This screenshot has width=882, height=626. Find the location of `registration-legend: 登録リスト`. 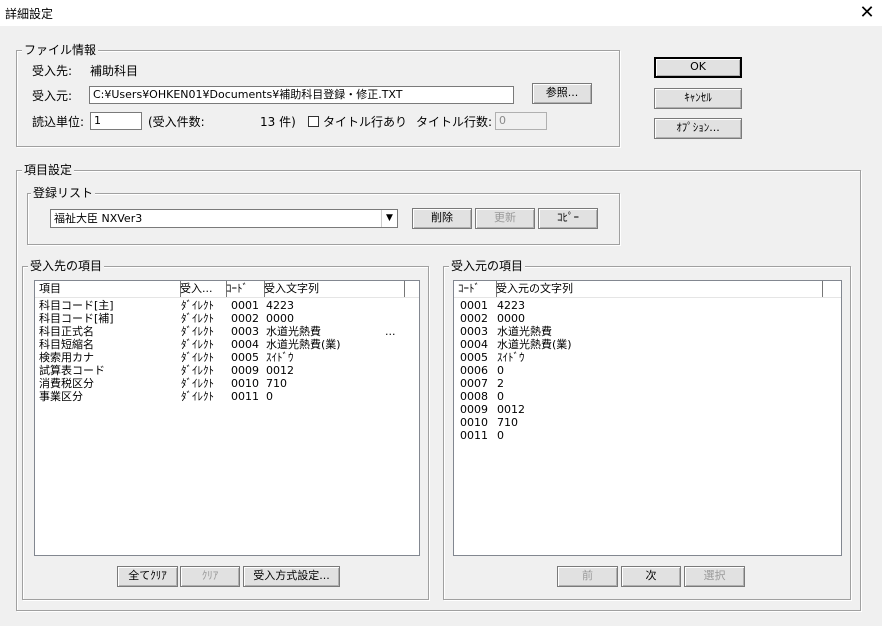

registration-legend: 登録リスト is located at coordinates (63, 193).